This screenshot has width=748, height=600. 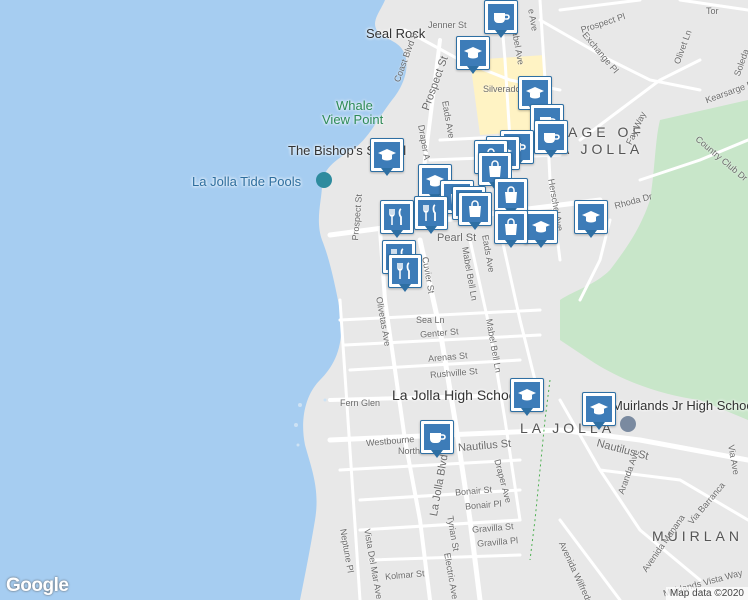 I want to click on place-high-school: La Jolla High School, so click(x=456, y=395).